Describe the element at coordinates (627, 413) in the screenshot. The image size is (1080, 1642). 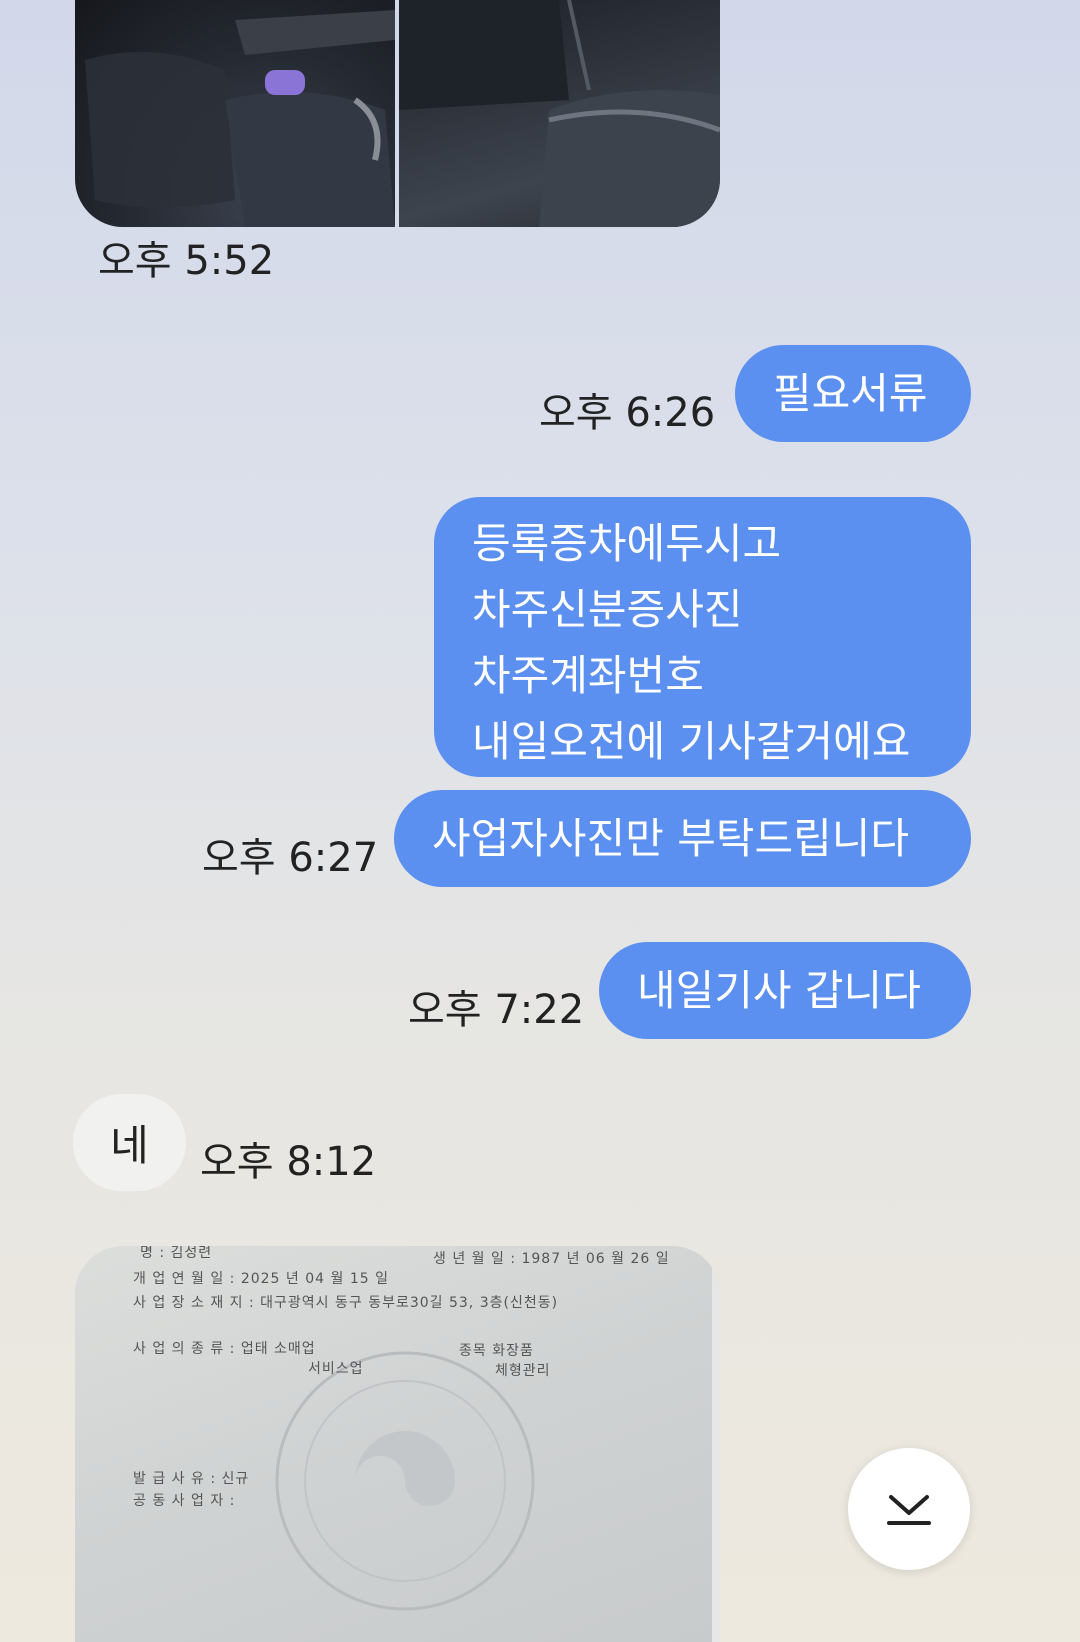
I see `timestamp: 오후 6:26` at that location.